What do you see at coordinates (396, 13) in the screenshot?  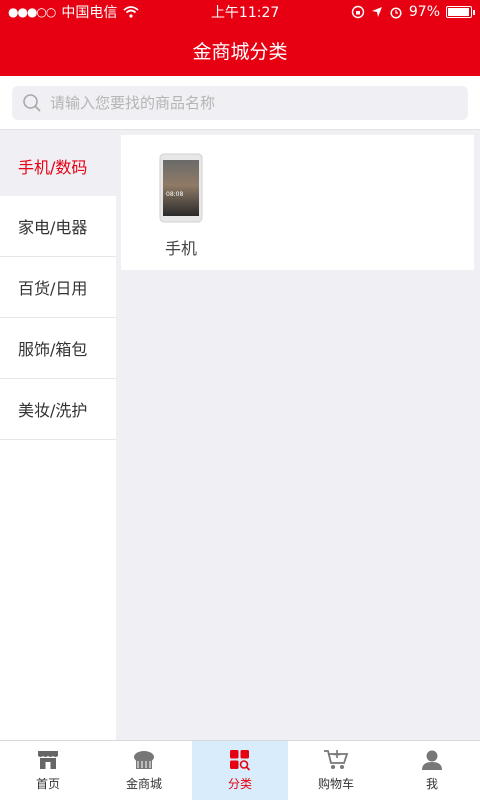 I see `alarm-icon` at bounding box center [396, 13].